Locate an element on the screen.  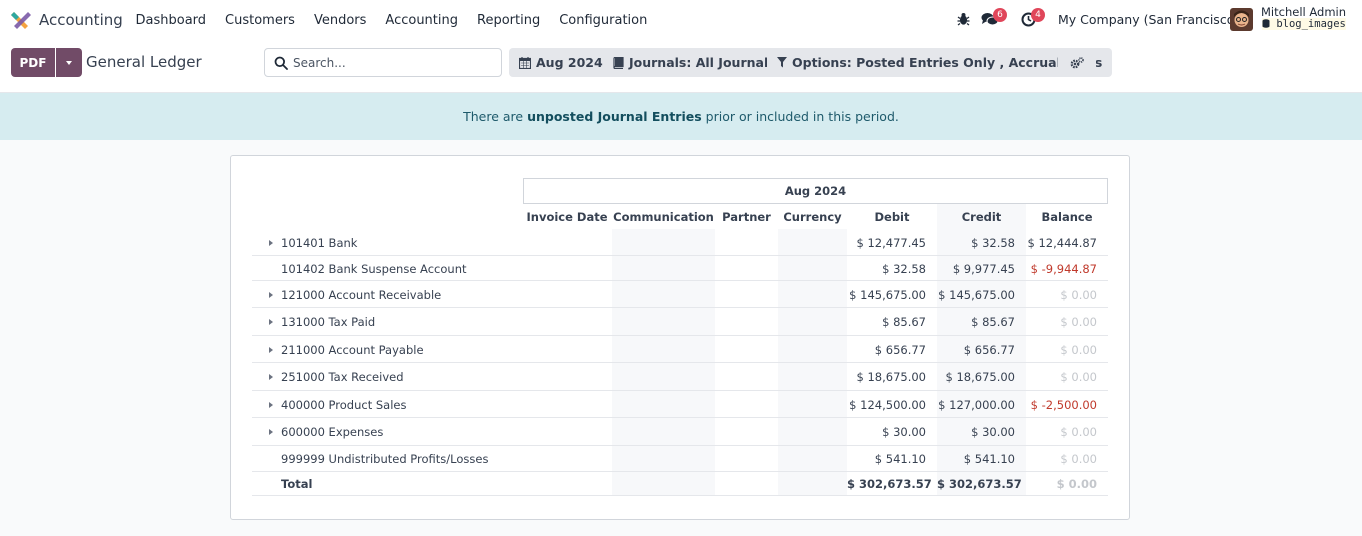
debit-value: $ 85.67 is located at coordinates (904, 322).